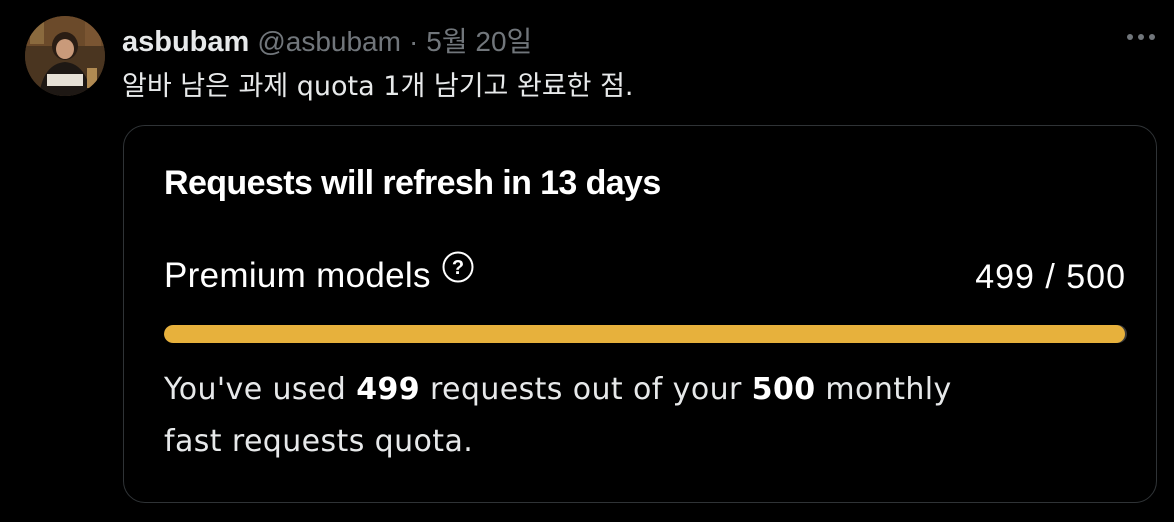  What do you see at coordinates (388, 389) in the screenshot?
I see `description-used: 499` at bounding box center [388, 389].